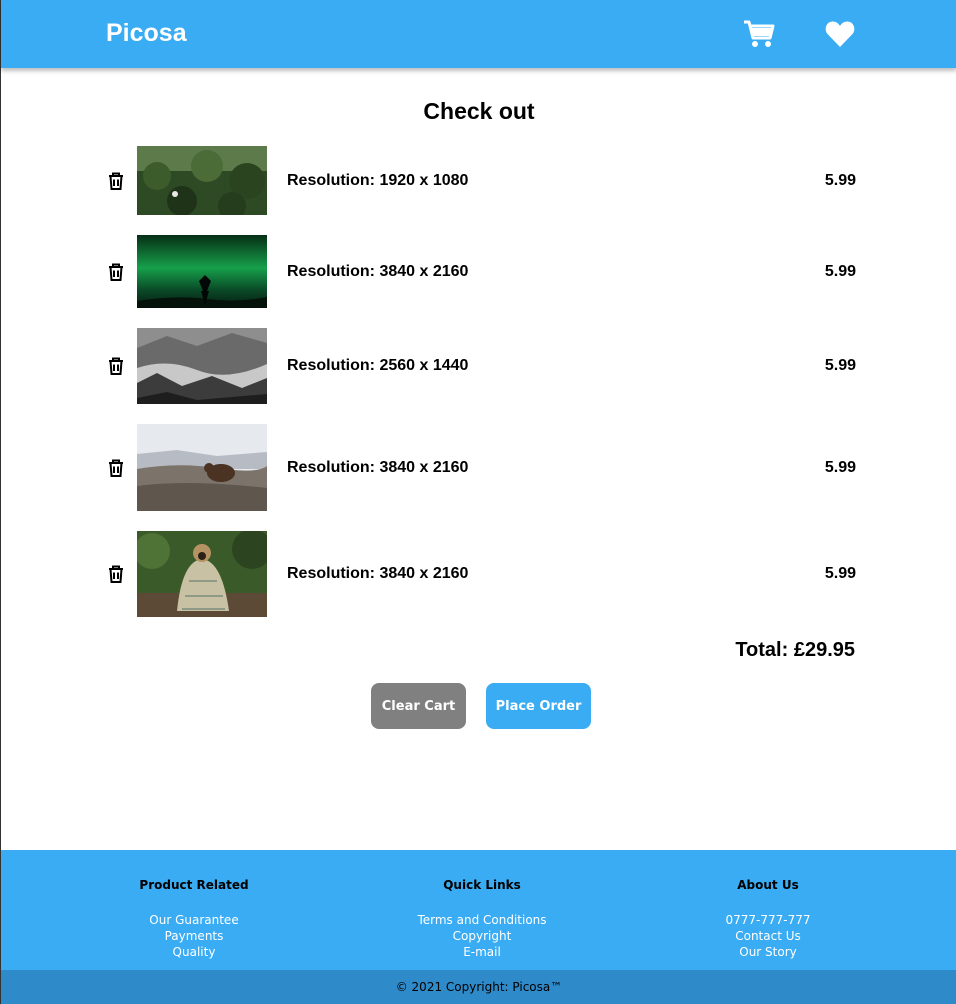 The width and height of the screenshot is (956, 1004). I want to click on misty-mountains-thumbnail, so click(202, 366).